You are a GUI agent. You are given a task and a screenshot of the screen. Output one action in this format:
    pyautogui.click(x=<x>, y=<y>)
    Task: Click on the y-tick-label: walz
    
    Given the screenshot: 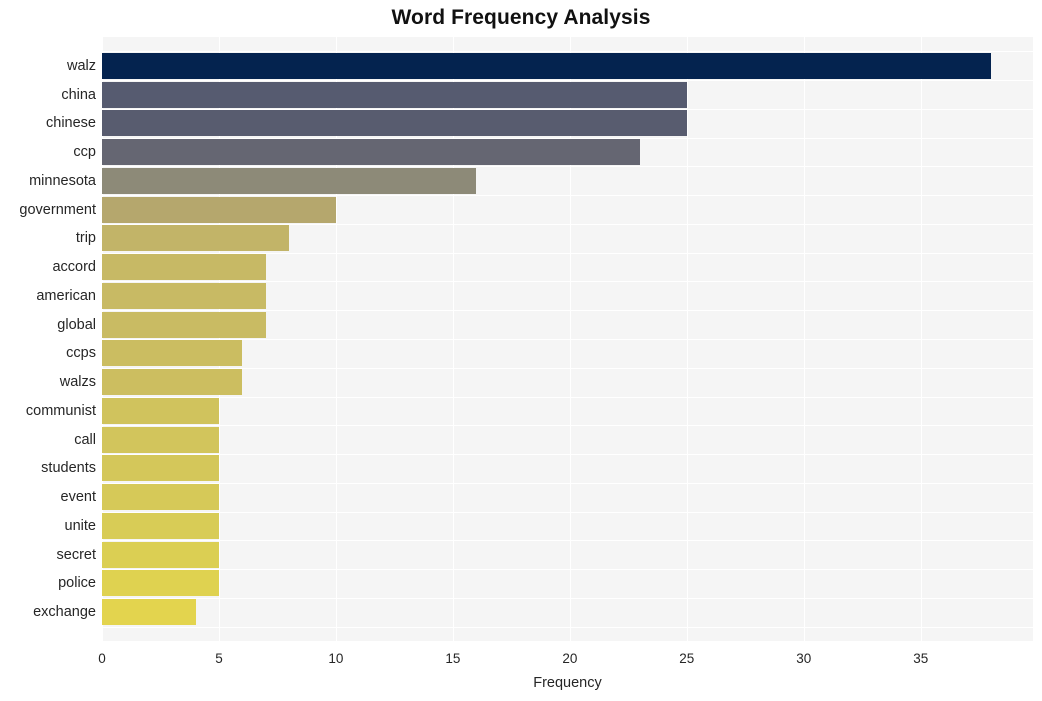 What is the action you would take?
    pyautogui.click(x=81, y=66)
    